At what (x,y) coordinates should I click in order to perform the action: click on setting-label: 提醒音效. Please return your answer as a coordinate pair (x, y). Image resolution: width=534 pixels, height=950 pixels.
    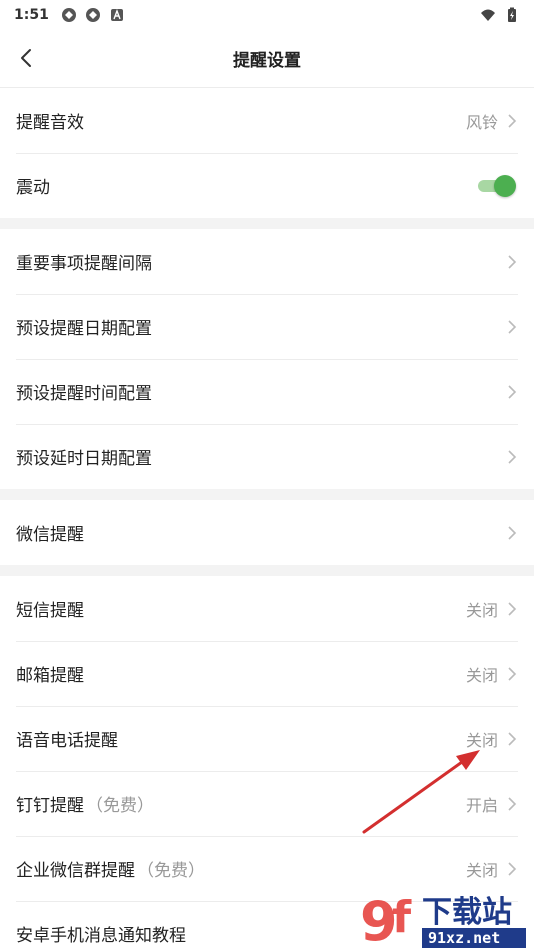
    Looking at the image, I should click on (50, 123).